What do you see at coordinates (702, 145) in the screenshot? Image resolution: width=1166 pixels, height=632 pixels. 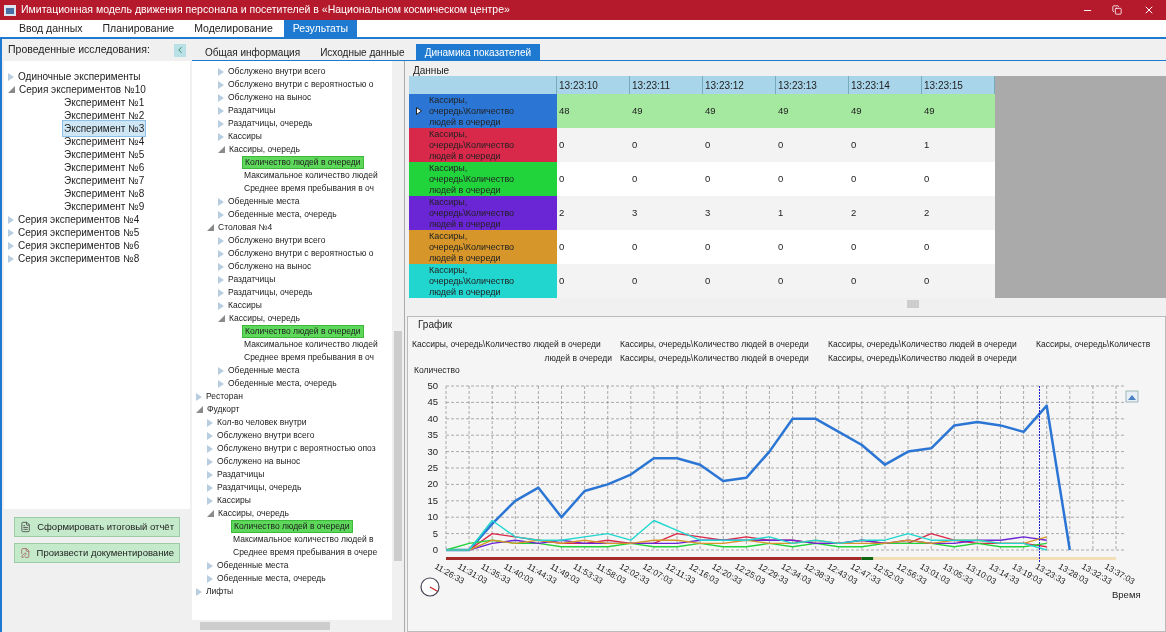 I see `table-row: Кассиры, очередь\Количество людей в очереди 0 0 0 0 0 1` at bounding box center [702, 145].